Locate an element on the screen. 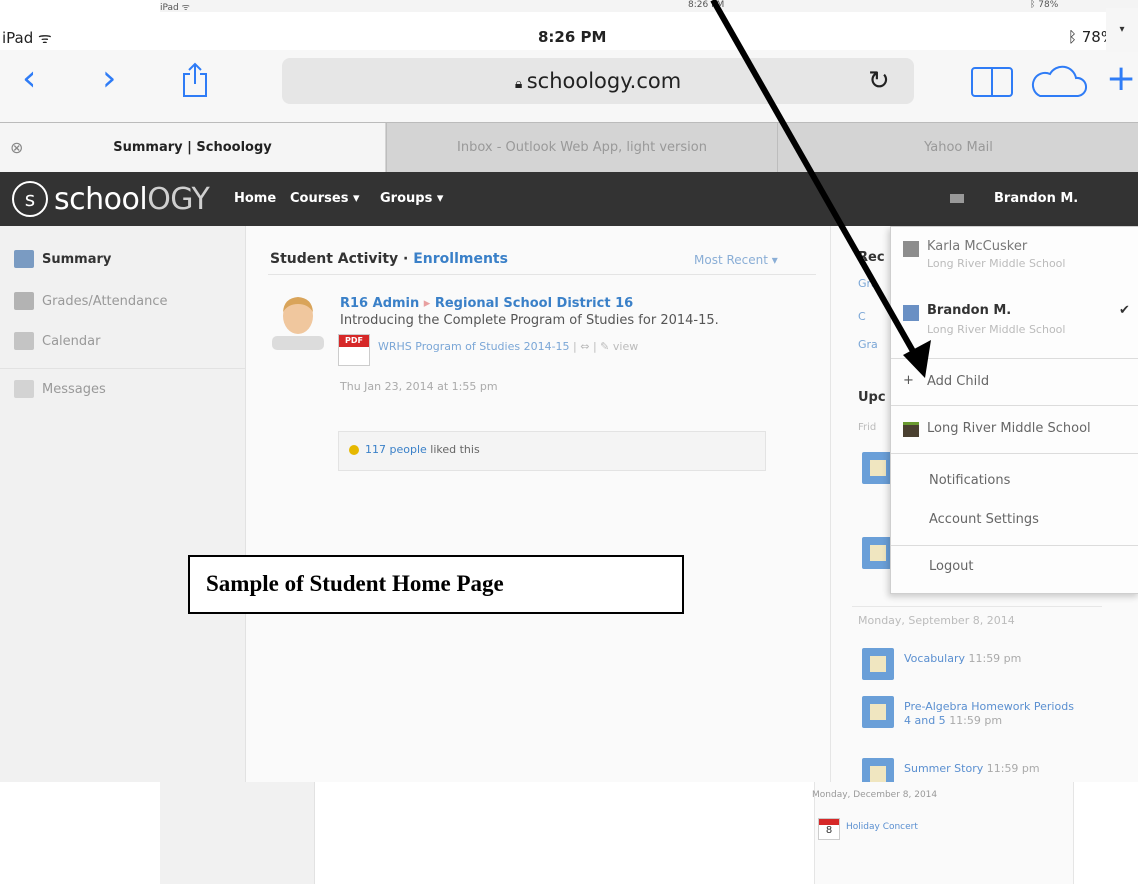 This screenshot has height=884, width=1138. sidebar-item-label: Calendar is located at coordinates (71, 341).